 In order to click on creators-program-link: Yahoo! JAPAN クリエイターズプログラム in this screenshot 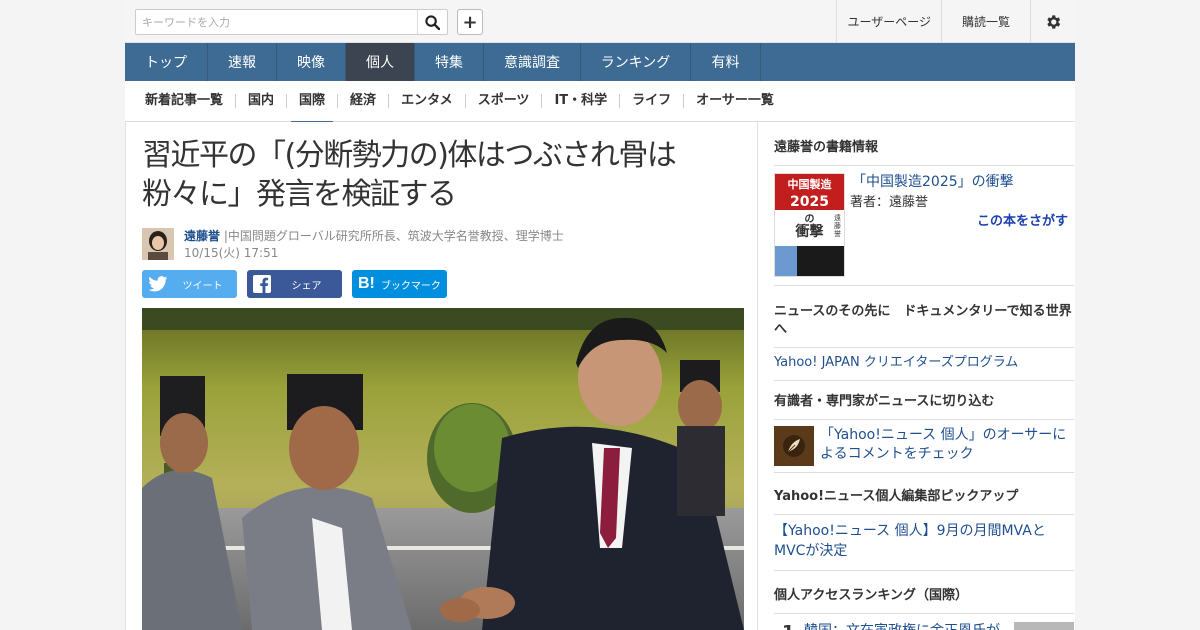, I will do `click(924, 364)`.